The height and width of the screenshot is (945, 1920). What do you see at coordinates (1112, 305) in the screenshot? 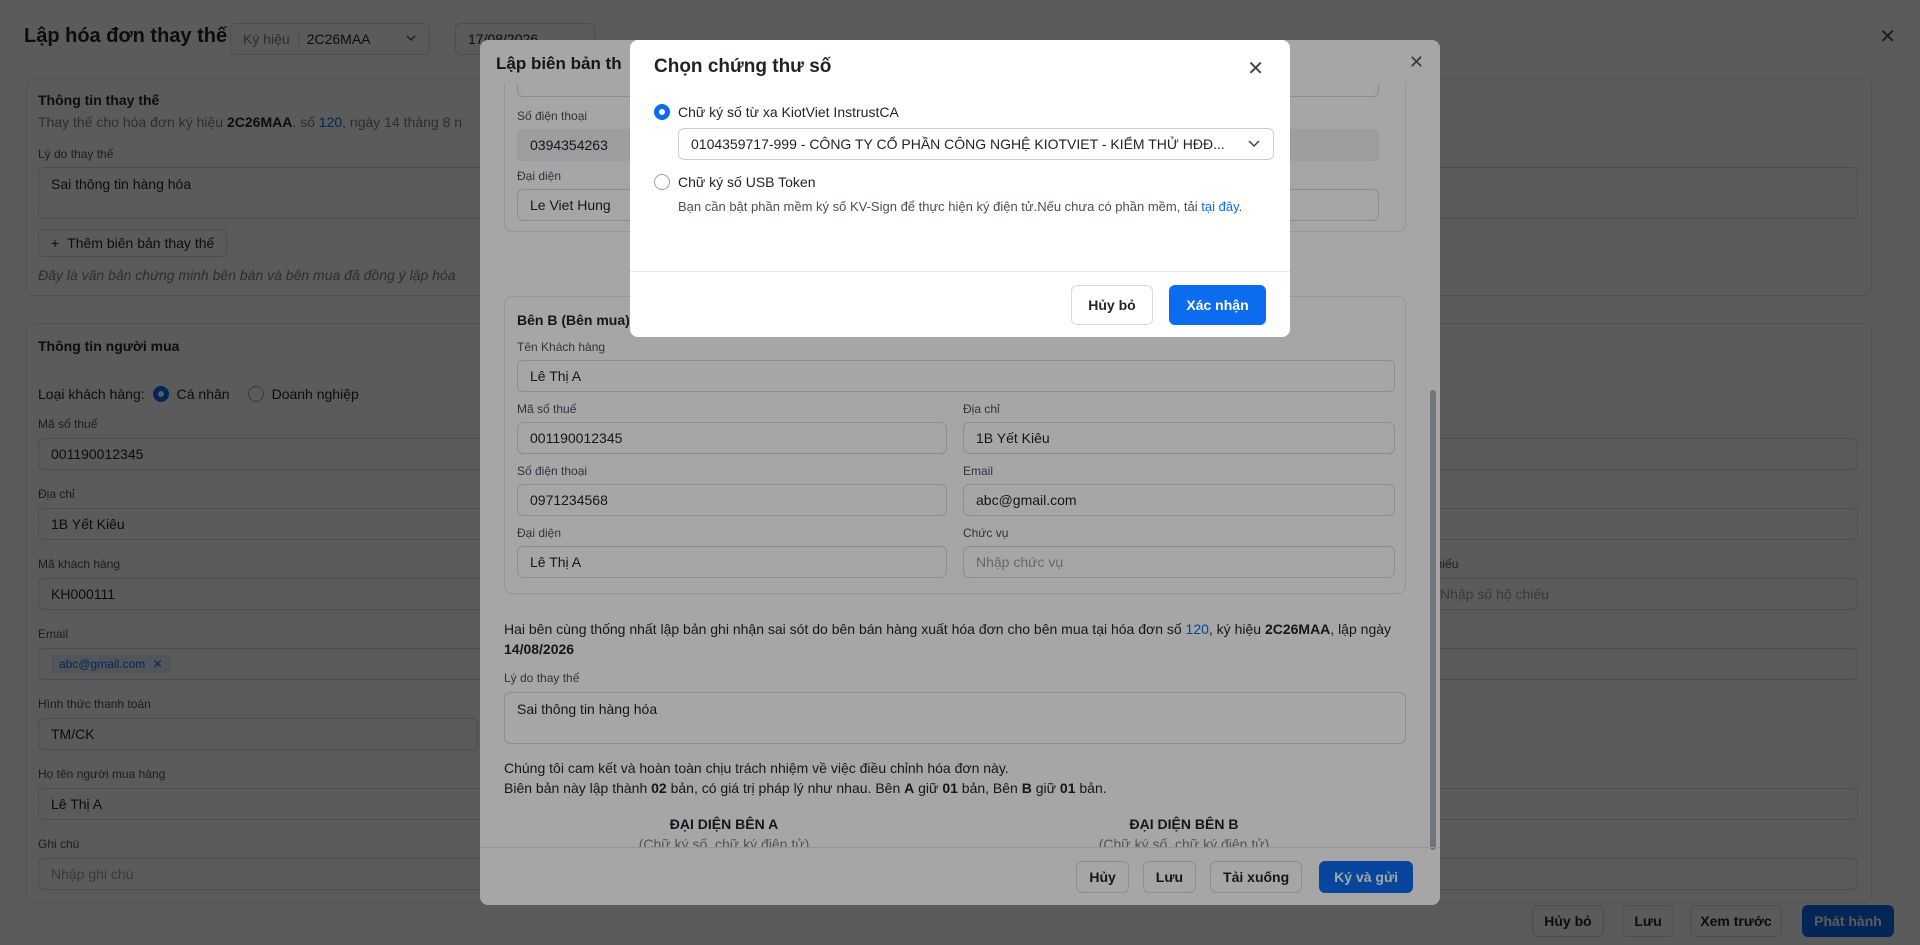
I see `cert-cancel-button: Hủy bỏ` at bounding box center [1112, 305].